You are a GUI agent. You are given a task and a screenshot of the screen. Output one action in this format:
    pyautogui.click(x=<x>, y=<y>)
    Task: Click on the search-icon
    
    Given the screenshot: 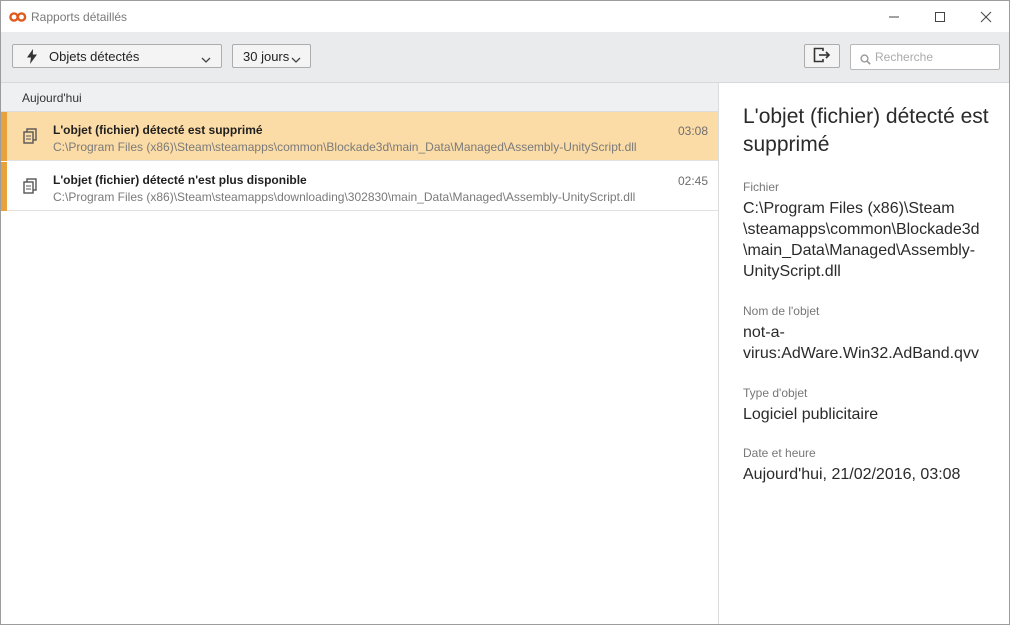 What is the action you would take?
    pyautogui.click(x=865, y=61)
    